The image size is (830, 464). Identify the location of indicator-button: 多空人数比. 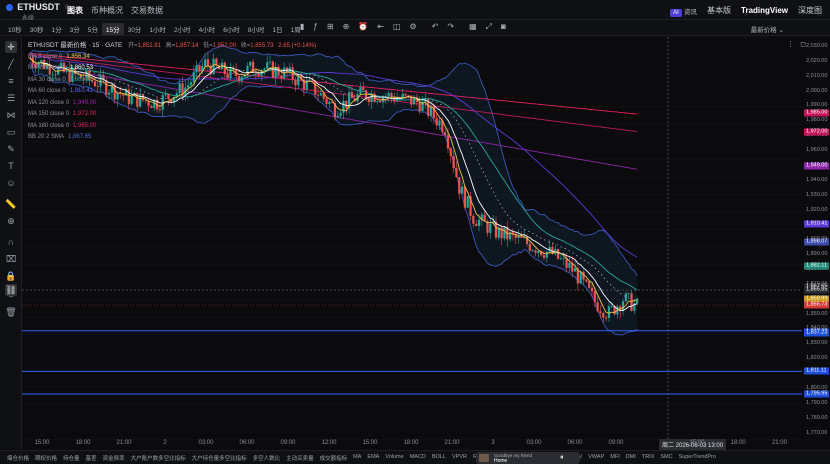
(267, 458).